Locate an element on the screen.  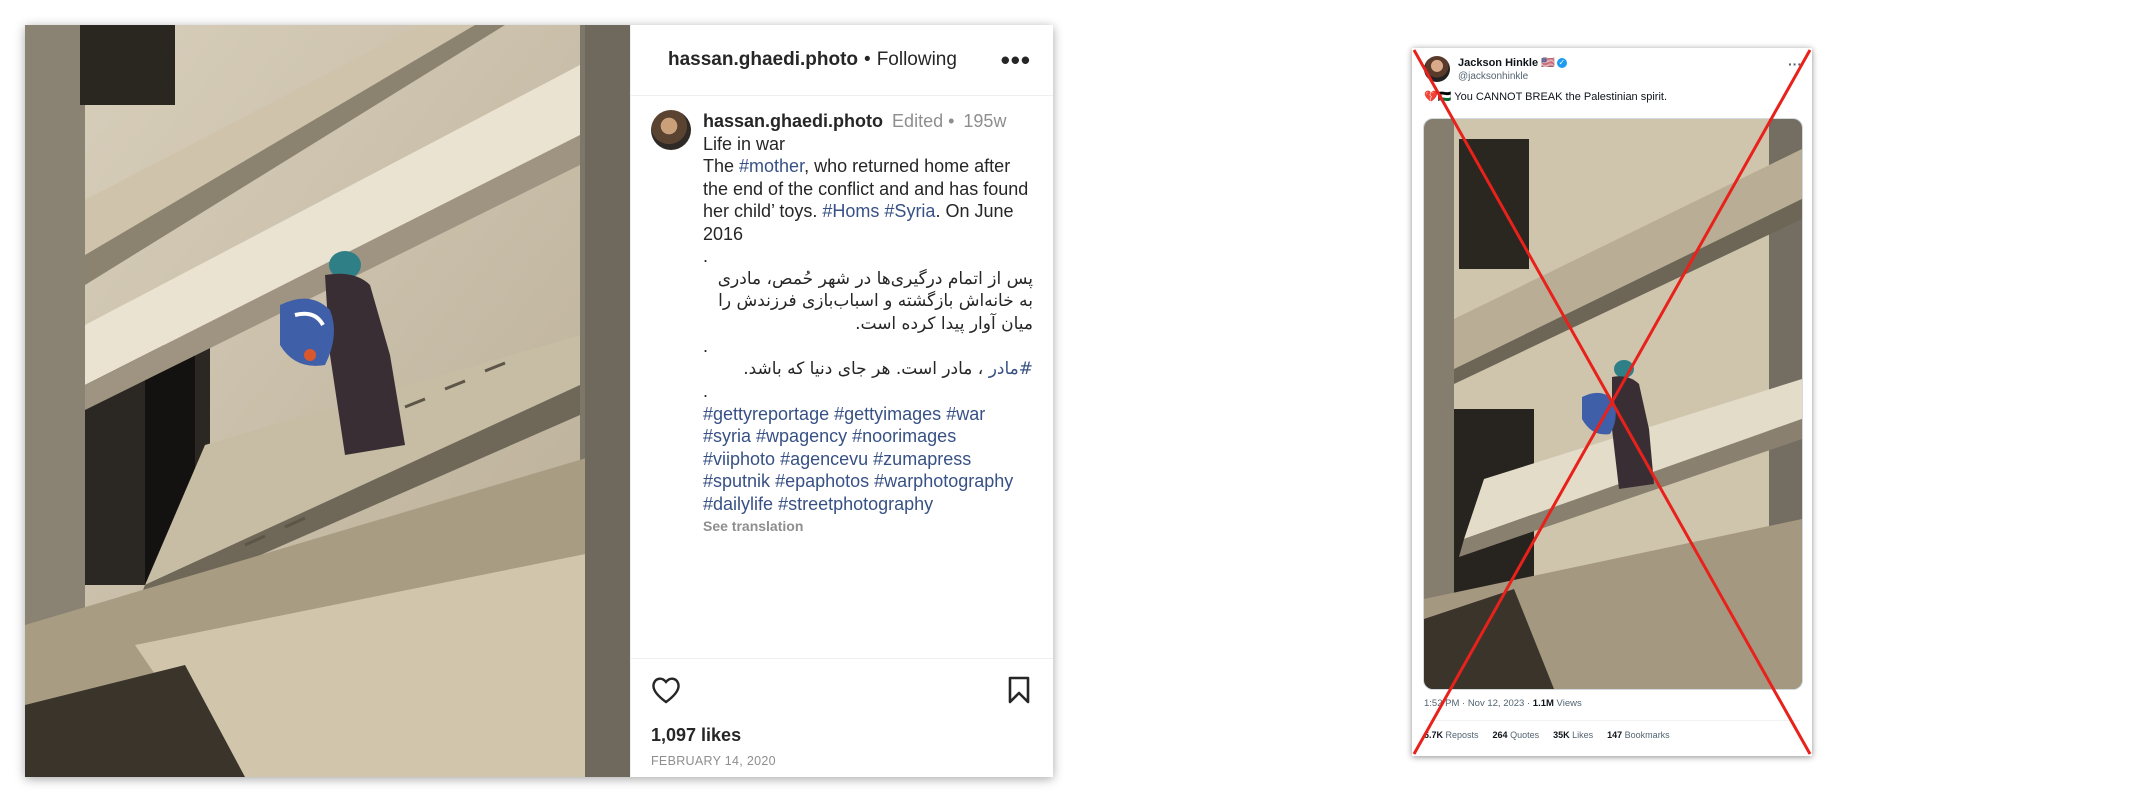
reposts-label: Reposts is located at coordinates (1461, 735).